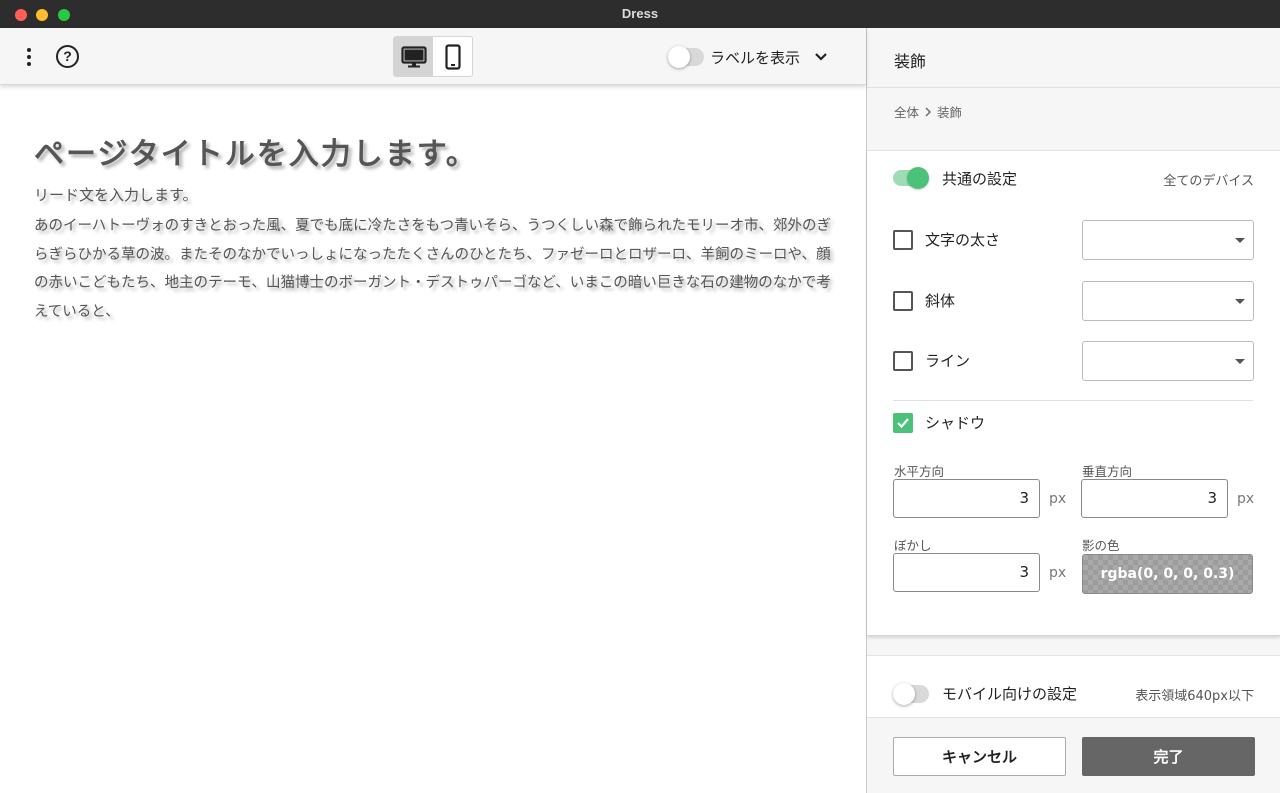 The height and width of the screenshot is (793, 1280). Describe the element at coordinates (1154, 498) in the screenshot. I see `vertical-offset-input: 3` at that location.